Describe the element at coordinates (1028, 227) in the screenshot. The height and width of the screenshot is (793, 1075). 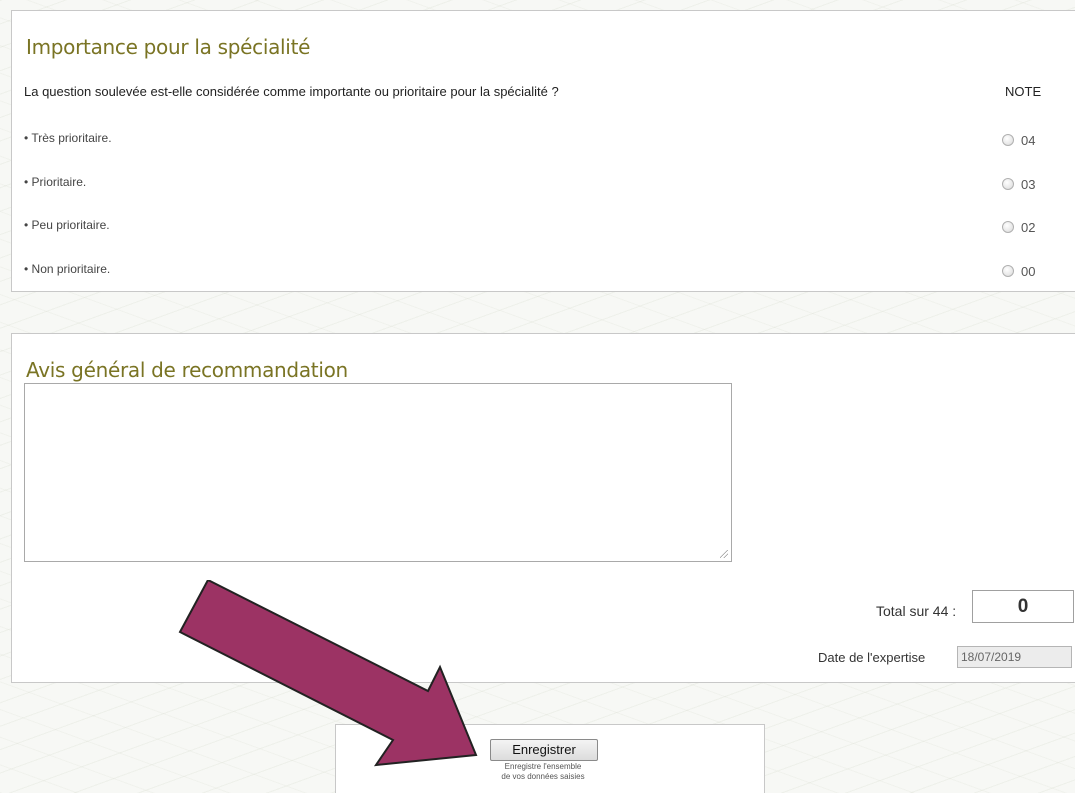
I see `option-value: 02` at that location.